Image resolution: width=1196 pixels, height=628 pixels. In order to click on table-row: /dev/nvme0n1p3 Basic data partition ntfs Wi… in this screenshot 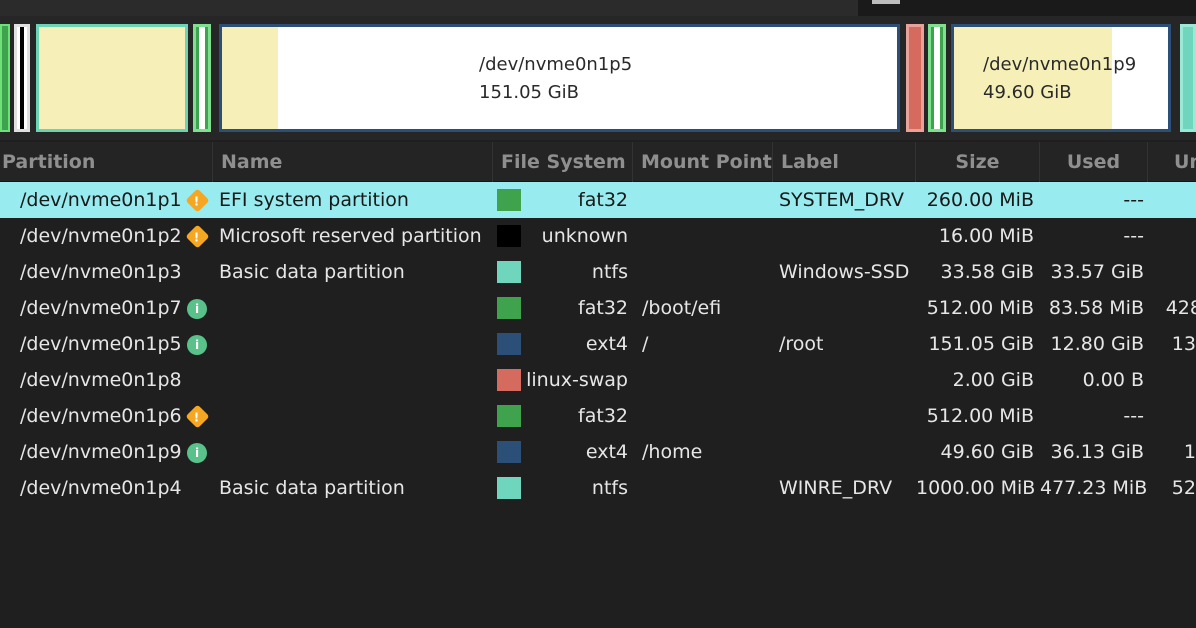, I will do `click(598, 272)`.